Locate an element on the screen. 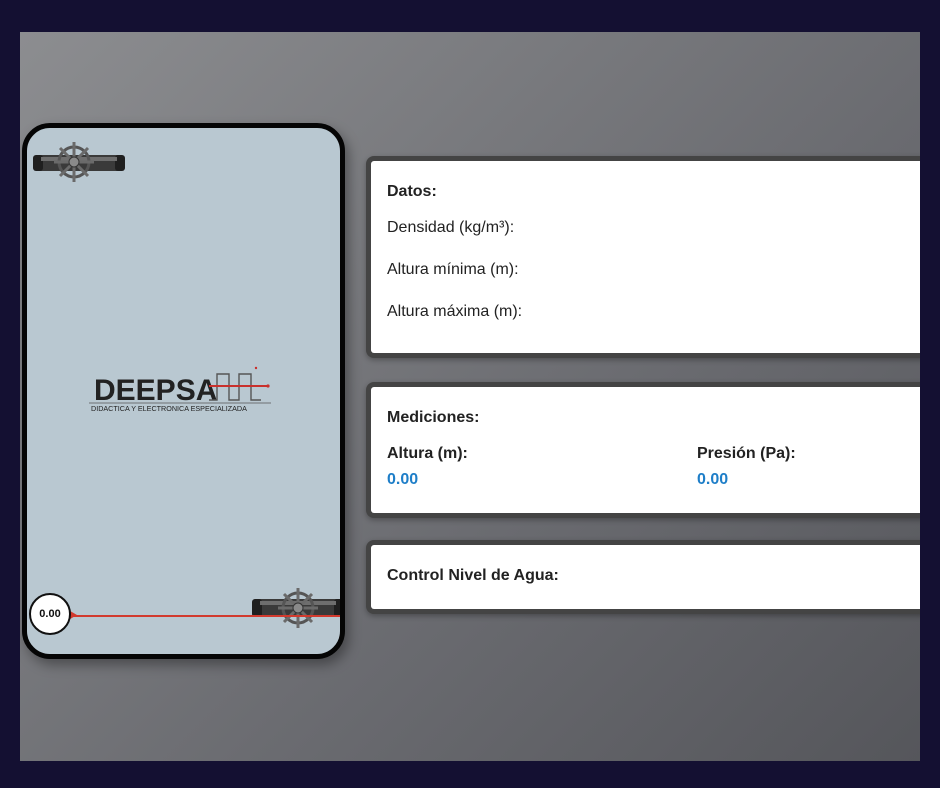  height-label: Altura (m): is located at coordinates (427, 453).